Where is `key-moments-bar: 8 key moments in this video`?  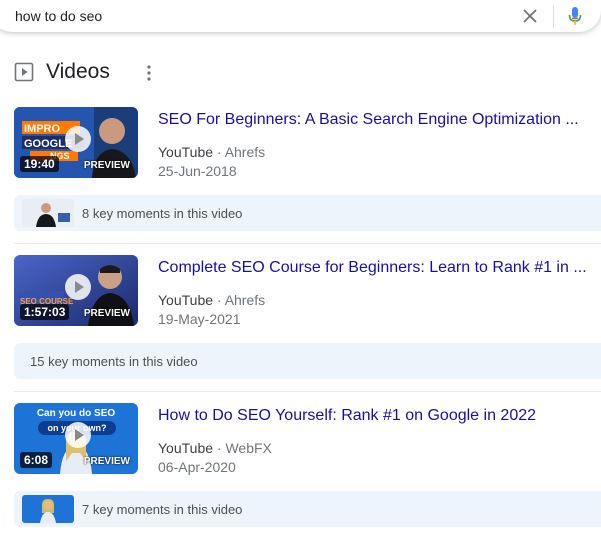
key-moments-bar: 8 key moments in this video is located at coordinates (307, 213).